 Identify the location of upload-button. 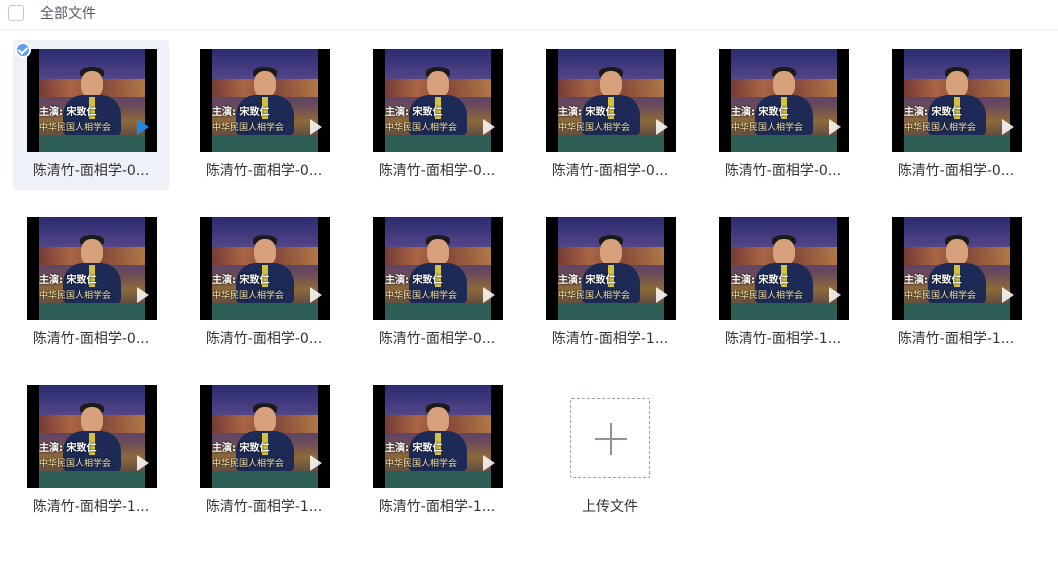
(610, 438).